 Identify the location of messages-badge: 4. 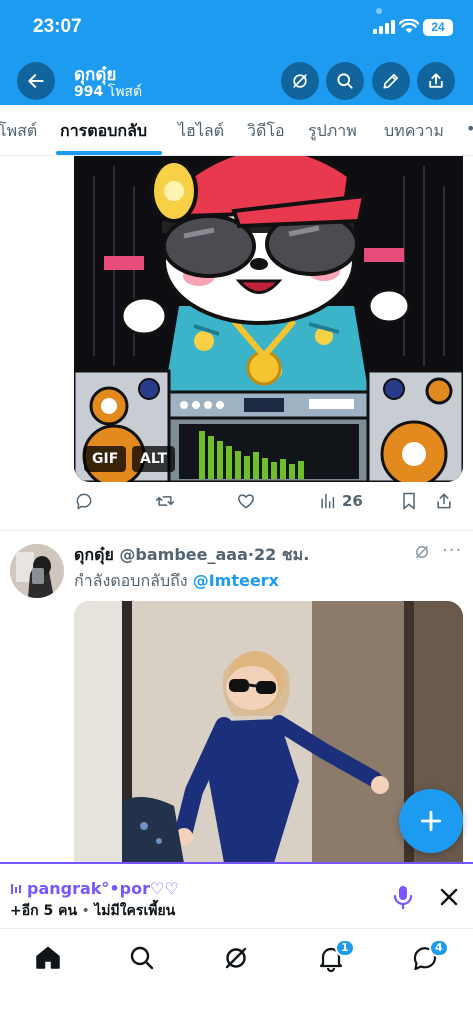
(439, 948).